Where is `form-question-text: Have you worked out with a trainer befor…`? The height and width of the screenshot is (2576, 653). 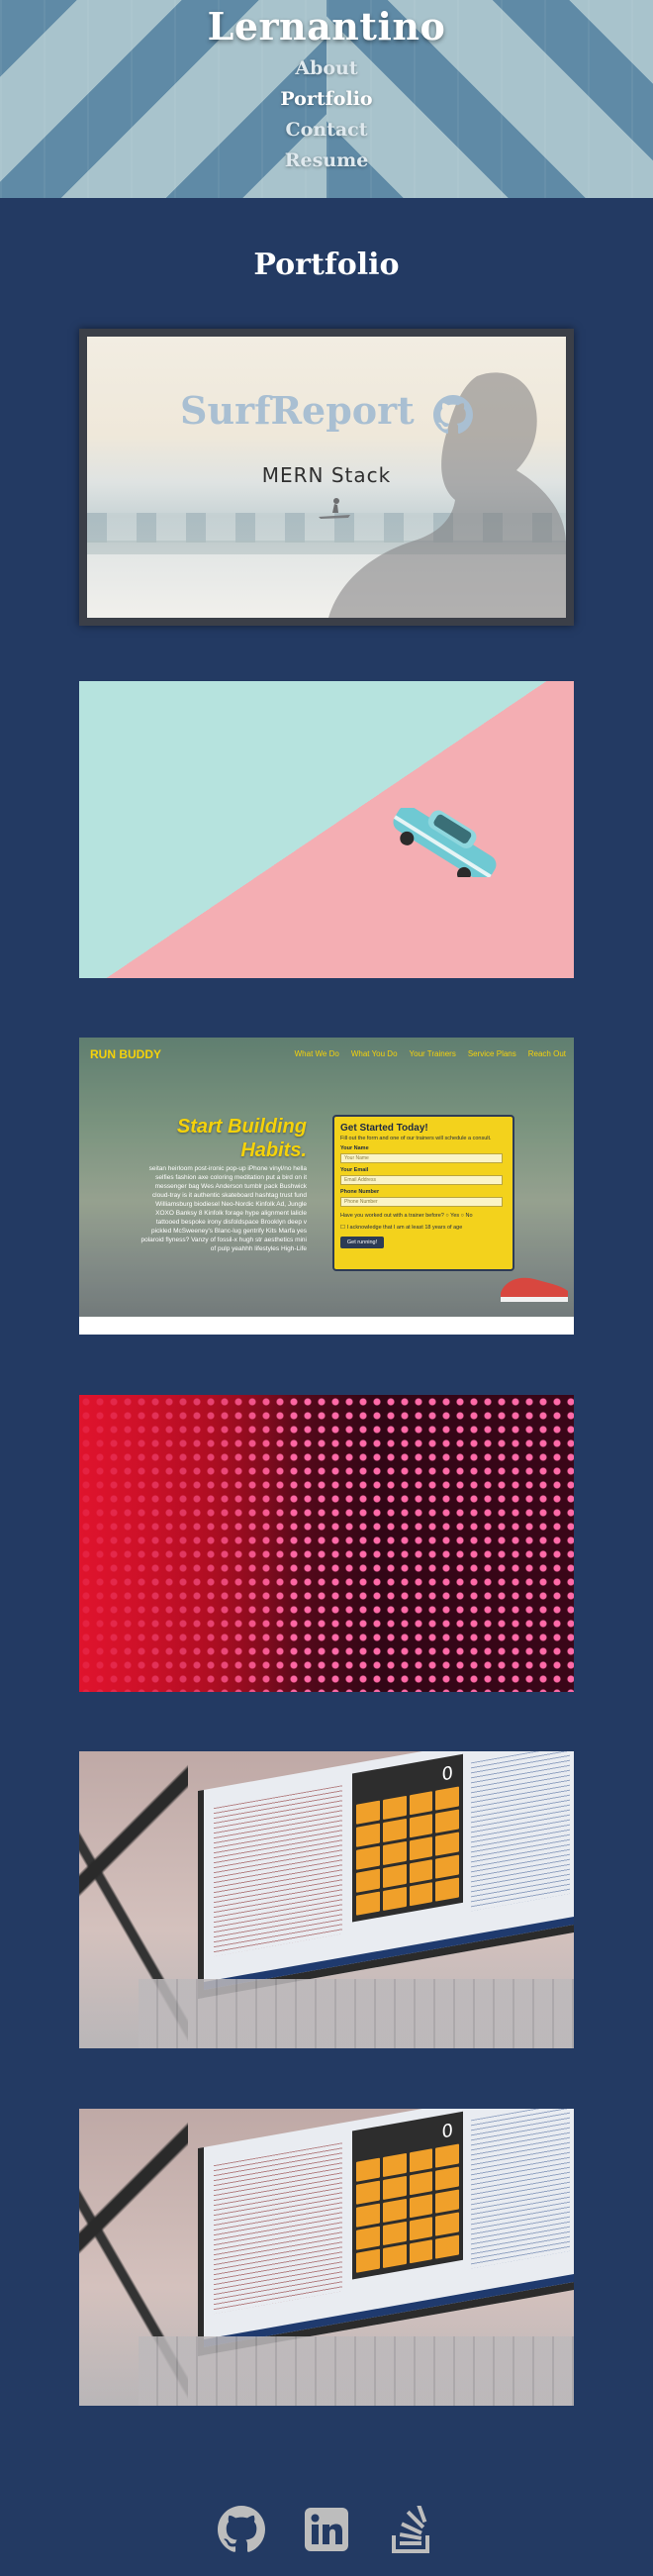
form-question-text: Have you worked out with a trainer befor… is located at coordinates (392, 1216).